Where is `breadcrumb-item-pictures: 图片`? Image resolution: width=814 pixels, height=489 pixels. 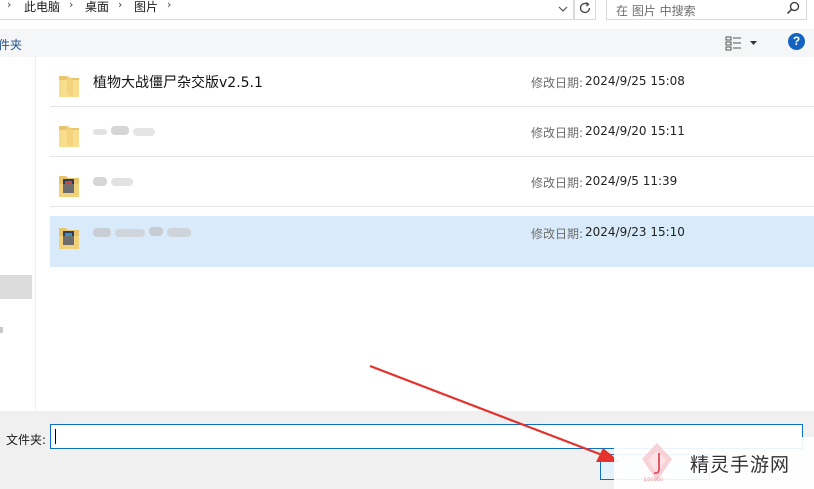 breadcrumb-item-pictures: 图片 is located at coordinates (146, 7).